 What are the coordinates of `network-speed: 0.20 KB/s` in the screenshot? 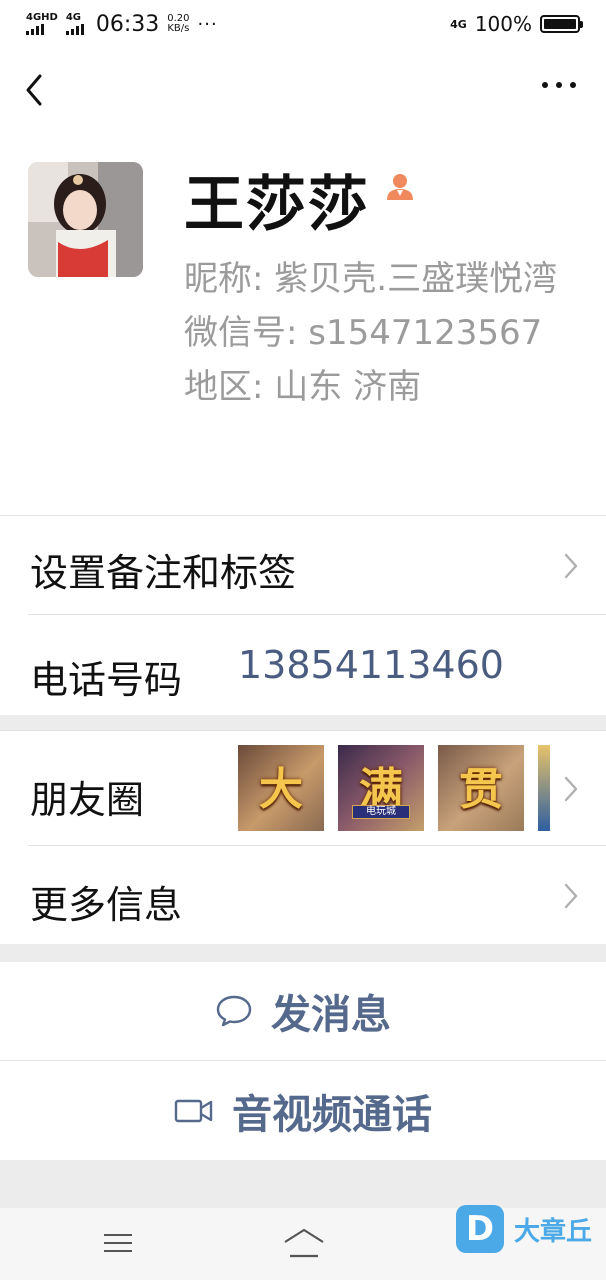 It's located at (178, 23).